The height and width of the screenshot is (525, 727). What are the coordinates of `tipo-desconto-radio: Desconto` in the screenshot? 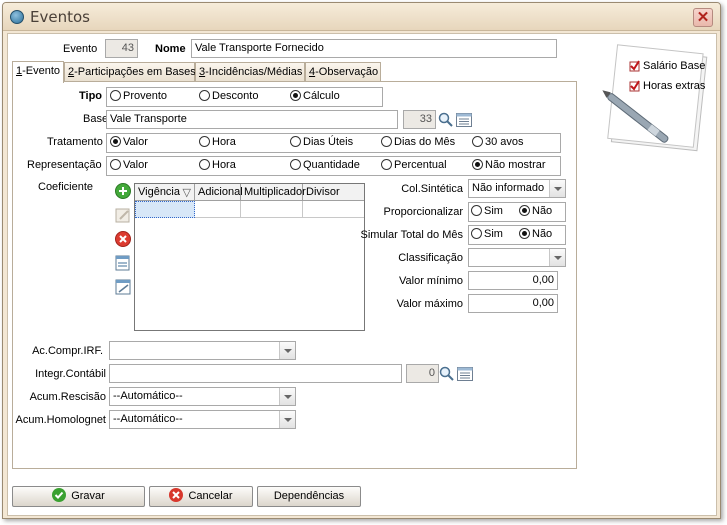 It's located at (228, 97).